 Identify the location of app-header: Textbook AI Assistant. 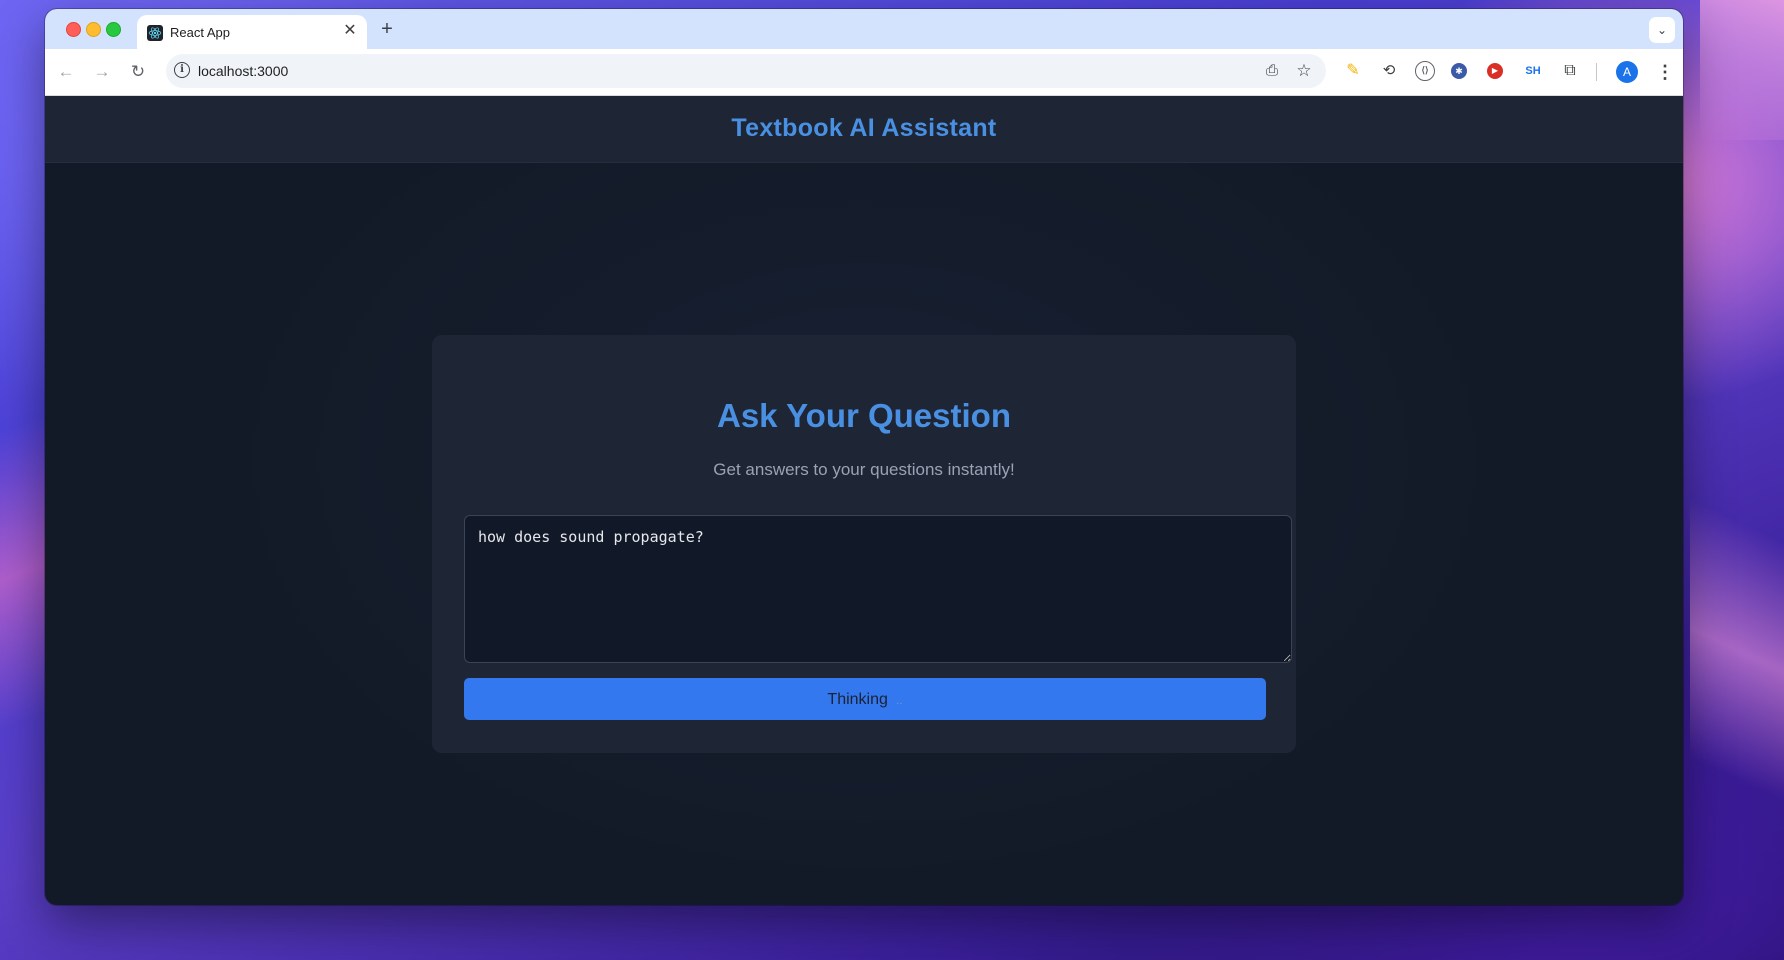
(864, 129).